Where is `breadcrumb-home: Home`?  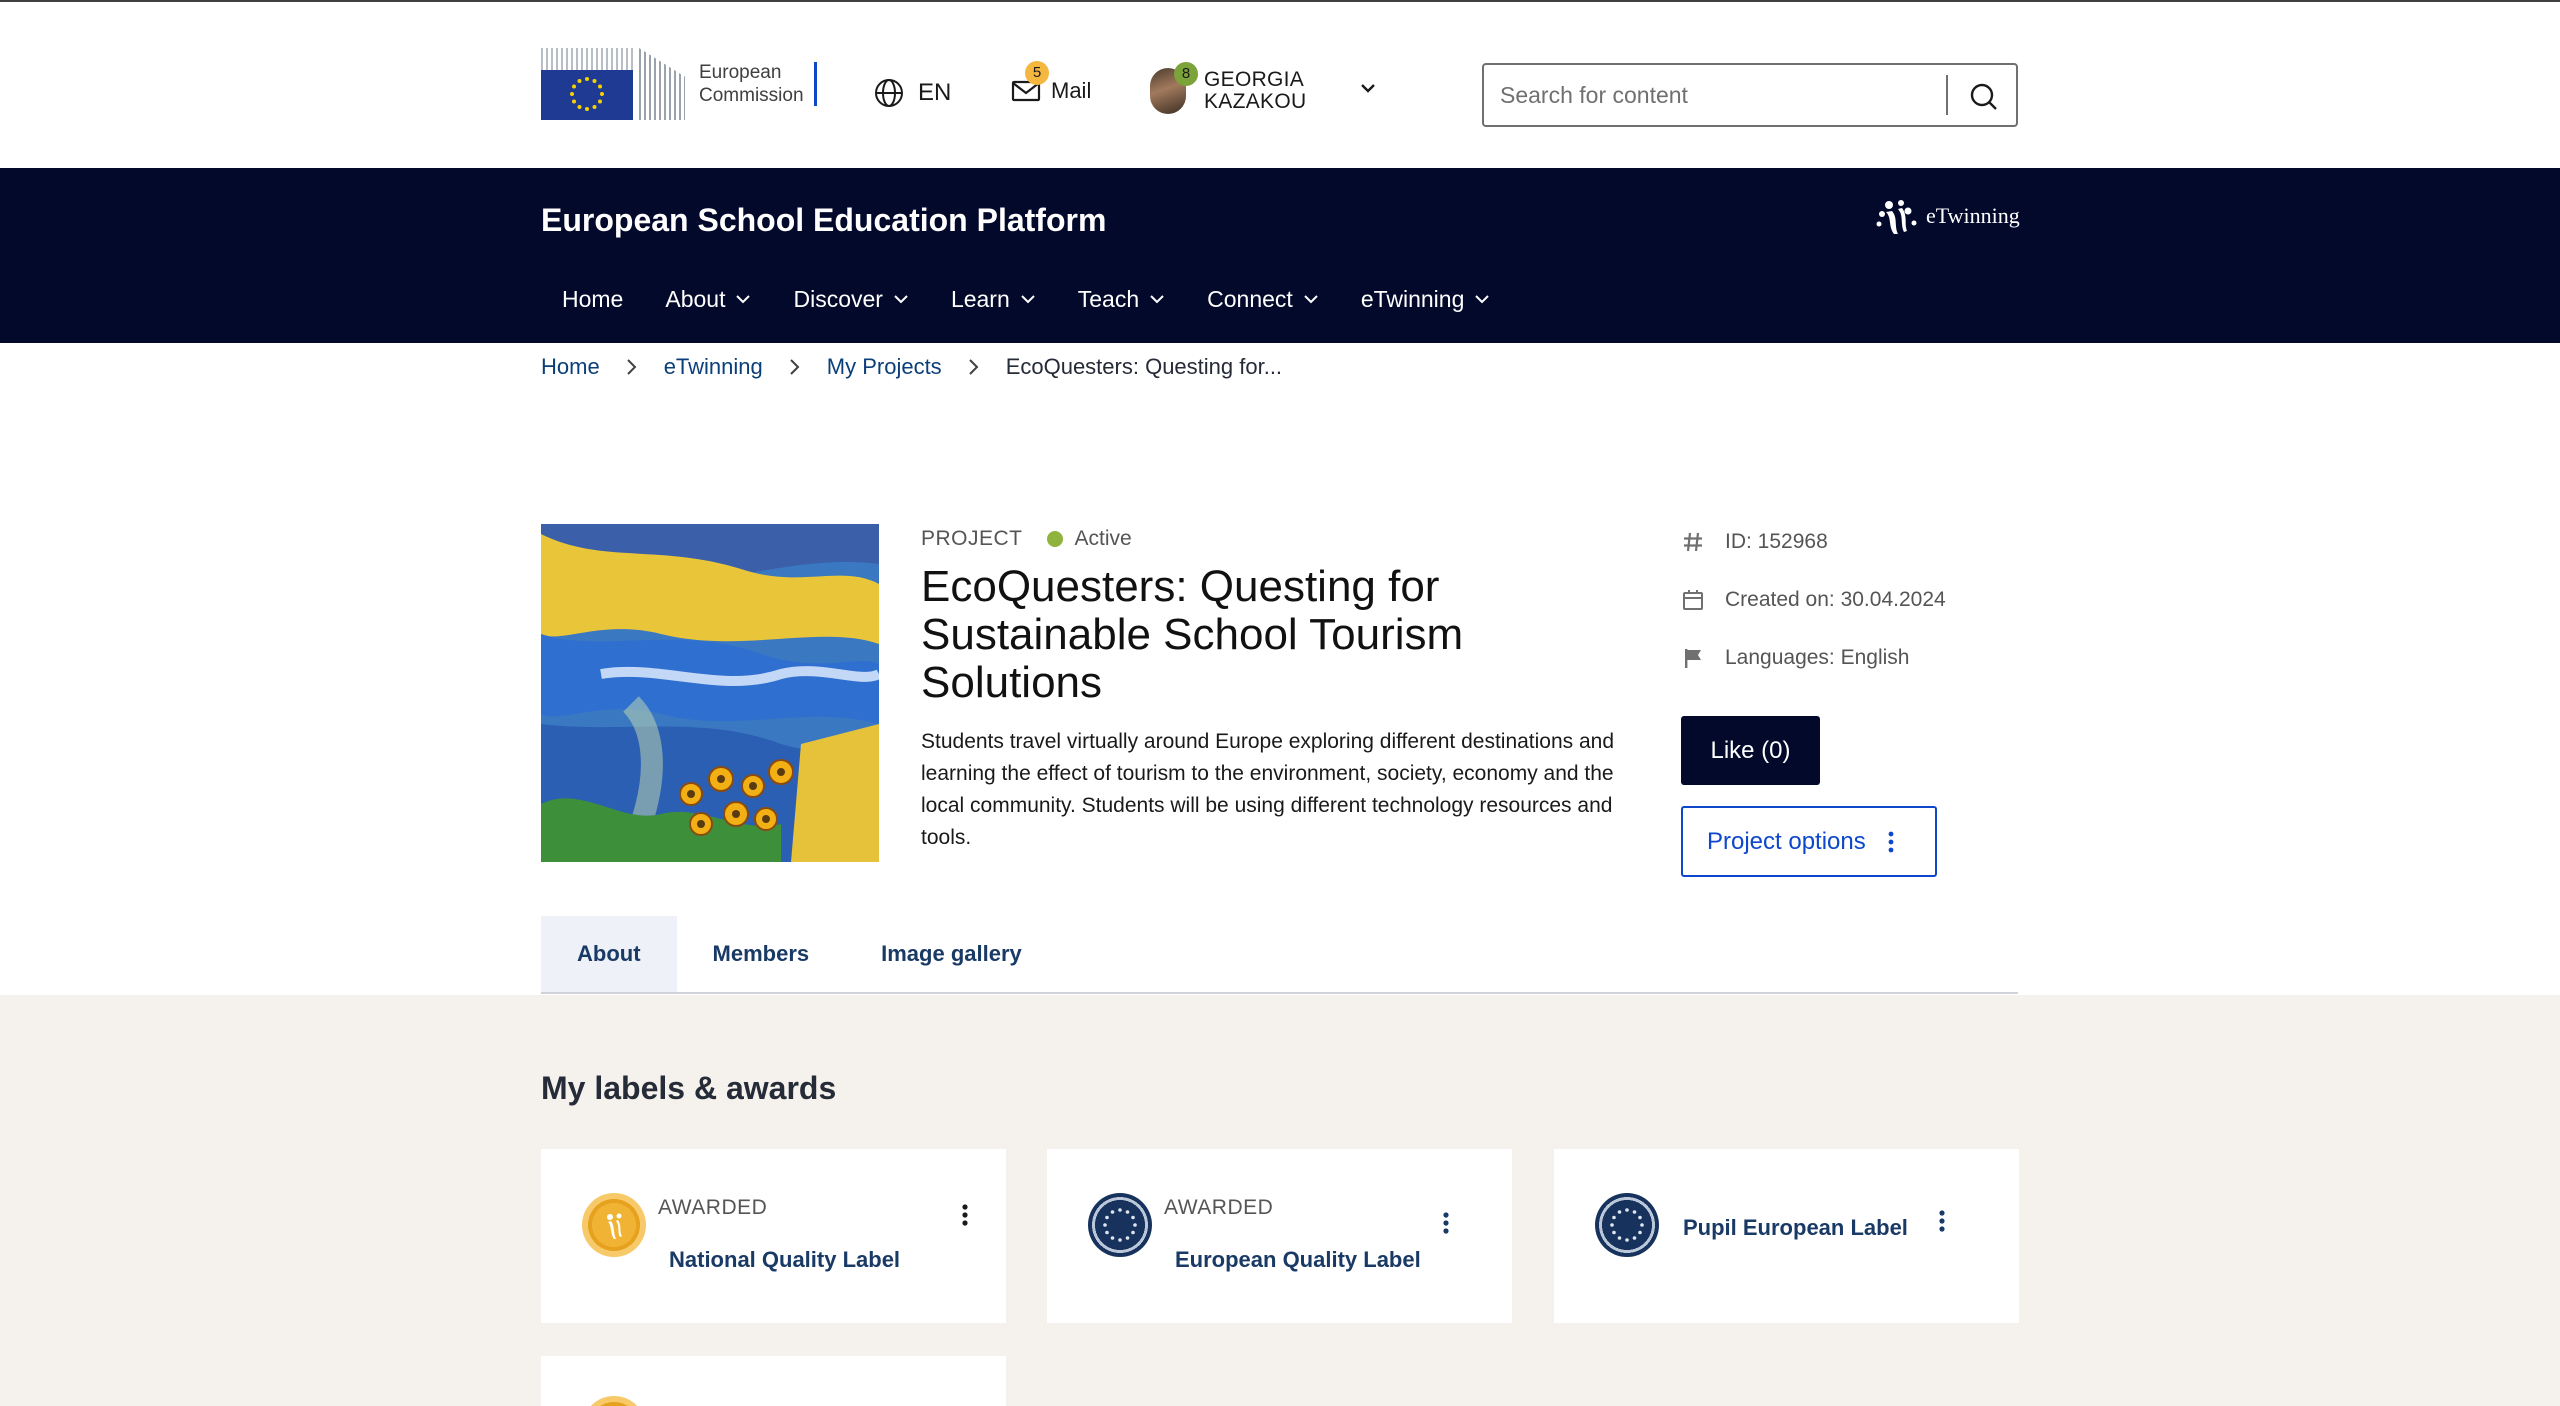
breadcrumb-home: Home is located at coordinates (570, 367).